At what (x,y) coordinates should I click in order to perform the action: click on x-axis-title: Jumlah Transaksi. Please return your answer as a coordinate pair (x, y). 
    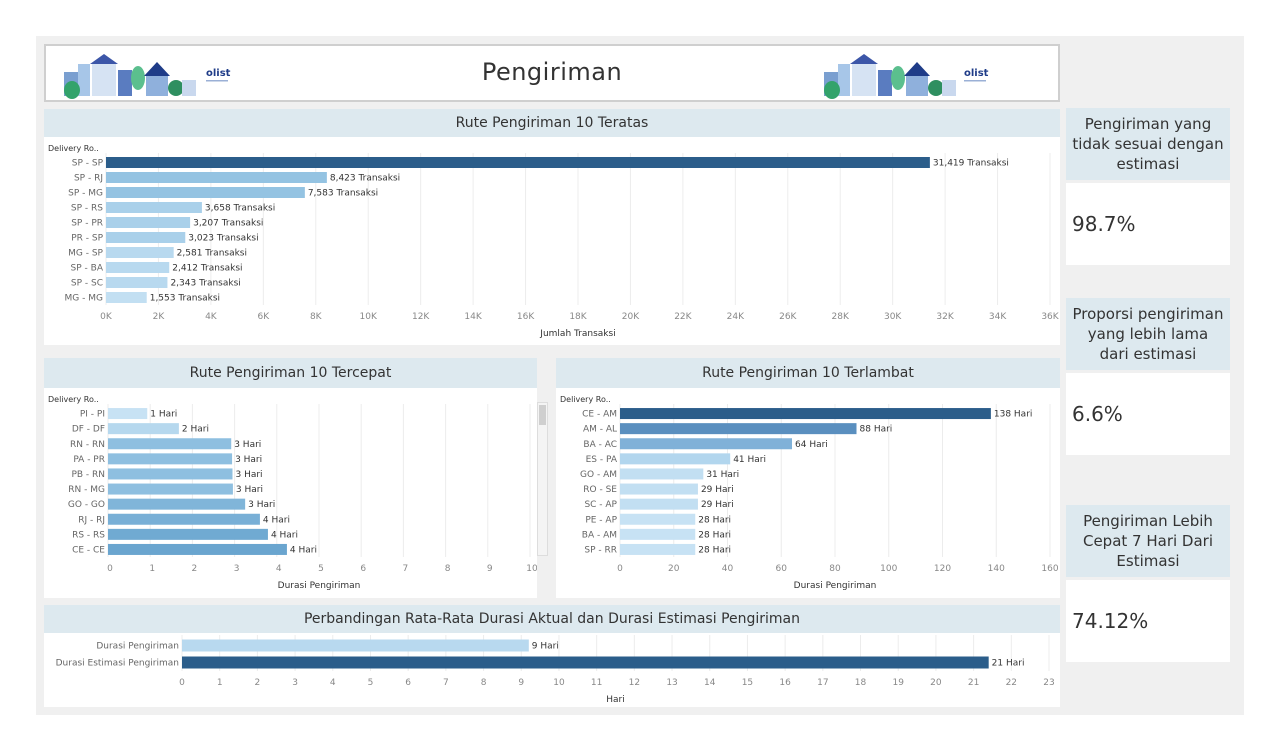
    Looking at the image, I should click on (577, 334).